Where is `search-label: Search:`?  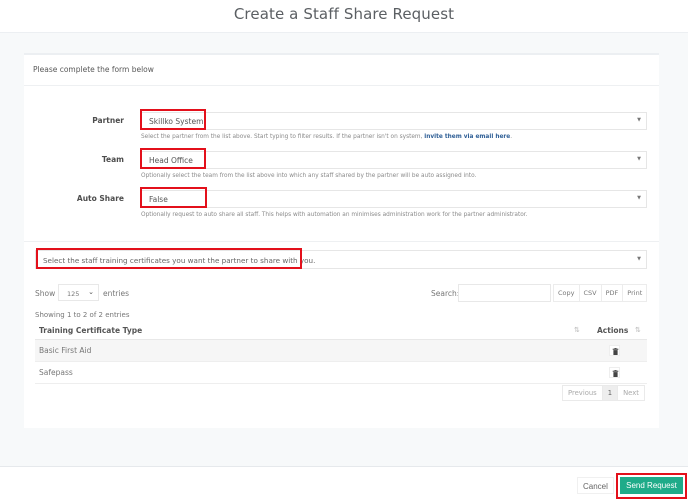 search-label: Search: is located at coordinates (445, 293).